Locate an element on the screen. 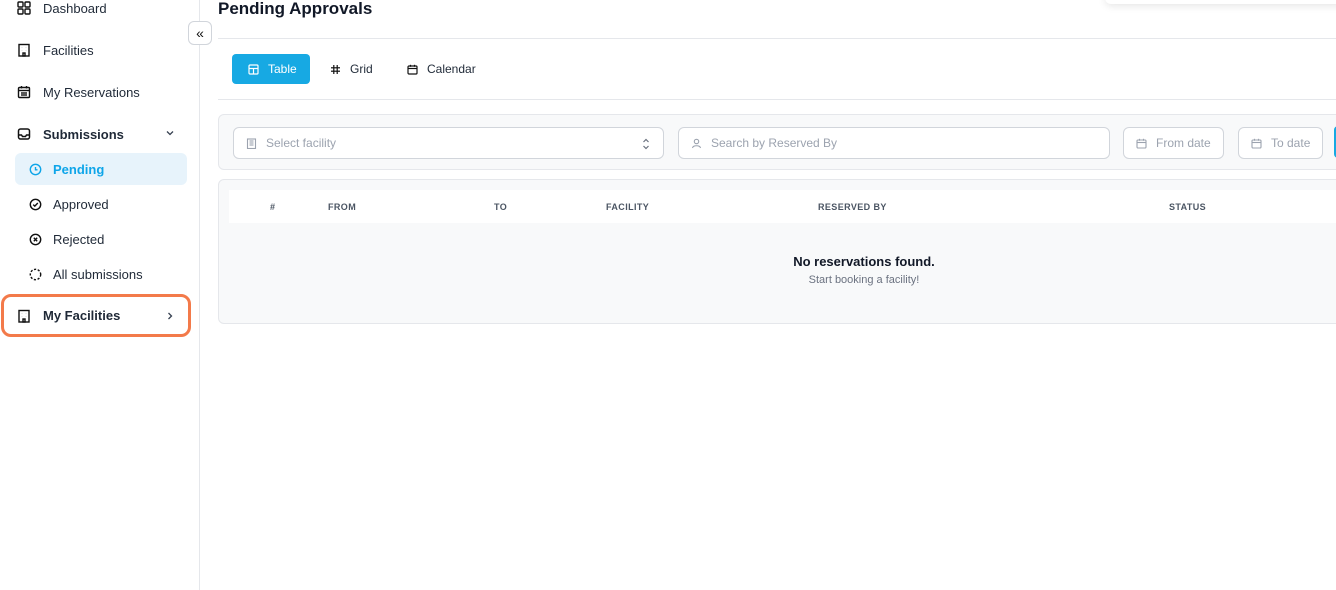 The width and height of the screenshot is (1336, 590). sidebar-item-dashboard: Dashboard is located at coordinates (97, 12).